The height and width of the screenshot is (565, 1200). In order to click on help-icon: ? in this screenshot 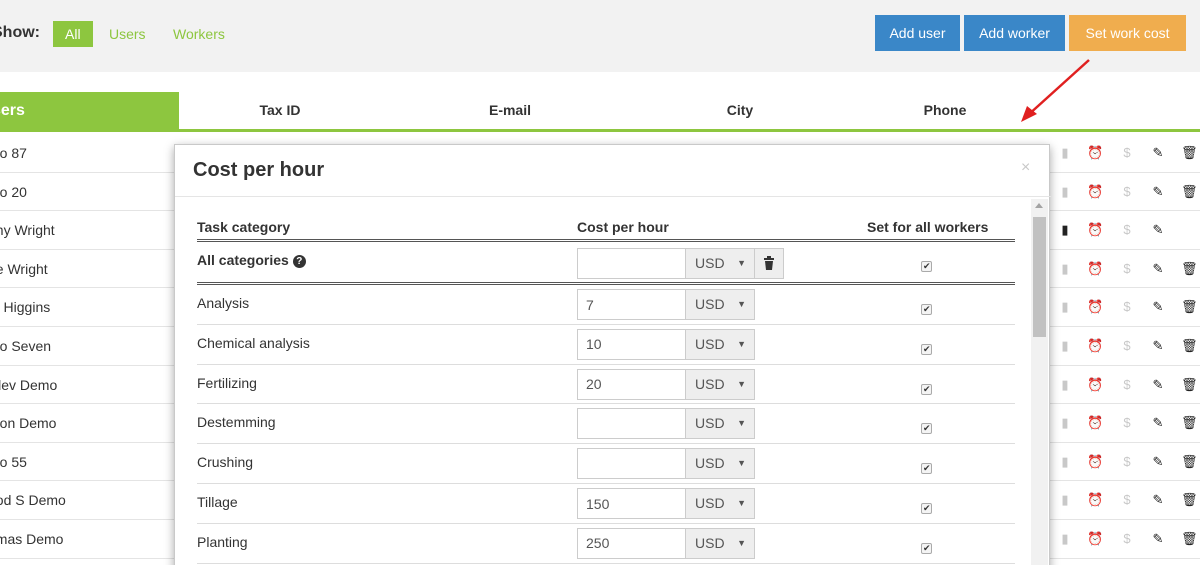, I will do `click(299, 261)`.